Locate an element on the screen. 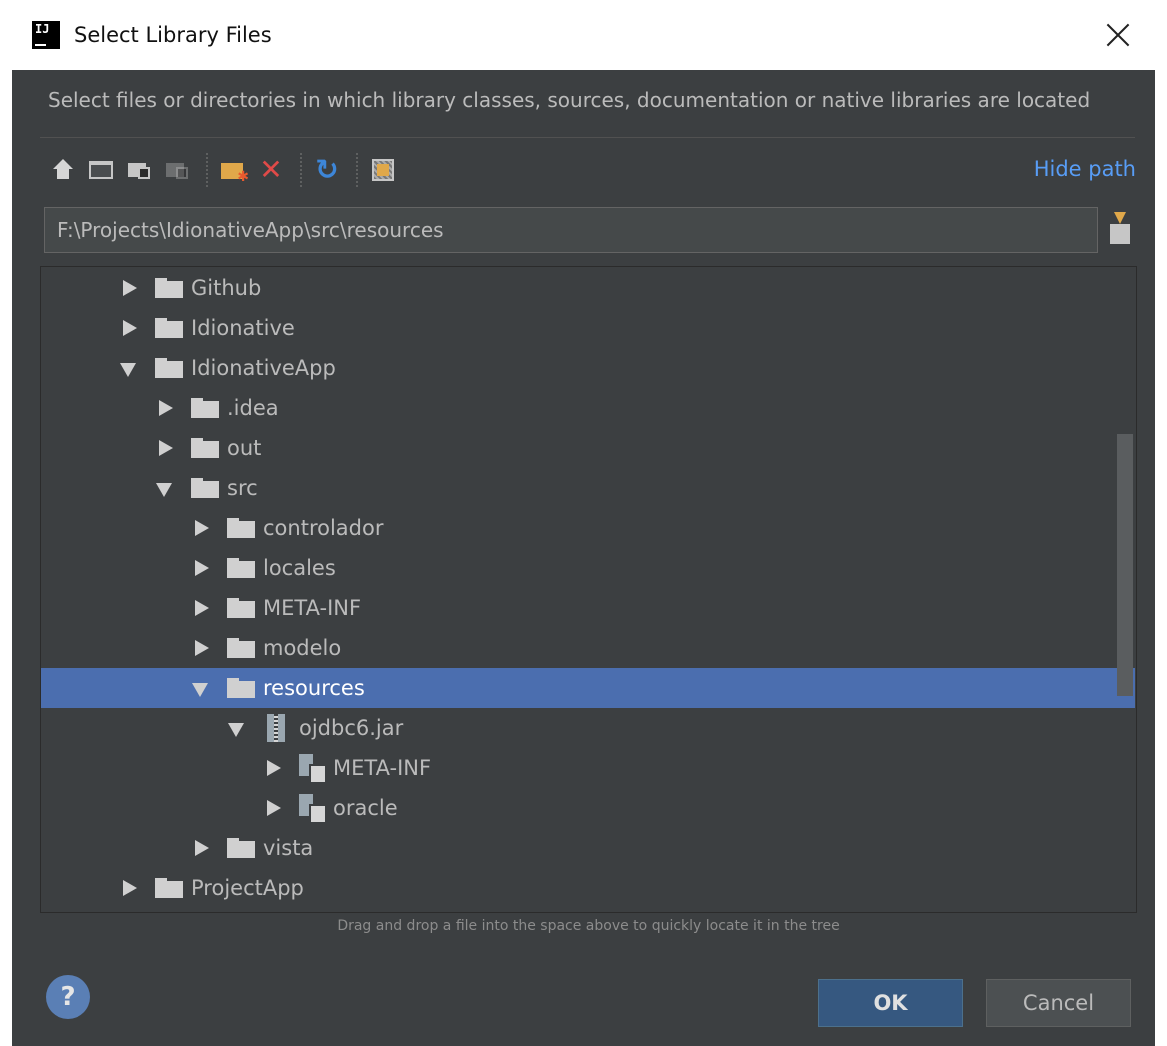  delete-button: ✕ is located at coordinates (271, 170).